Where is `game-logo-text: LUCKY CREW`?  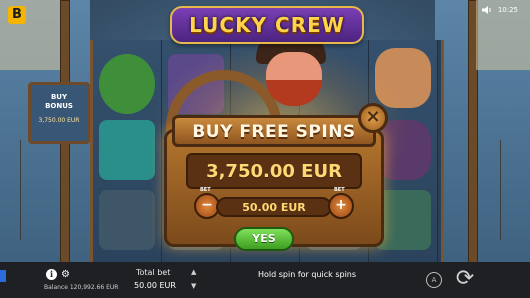 game-logo-text: LUCKY CREW is located at coordinates (267, 25).